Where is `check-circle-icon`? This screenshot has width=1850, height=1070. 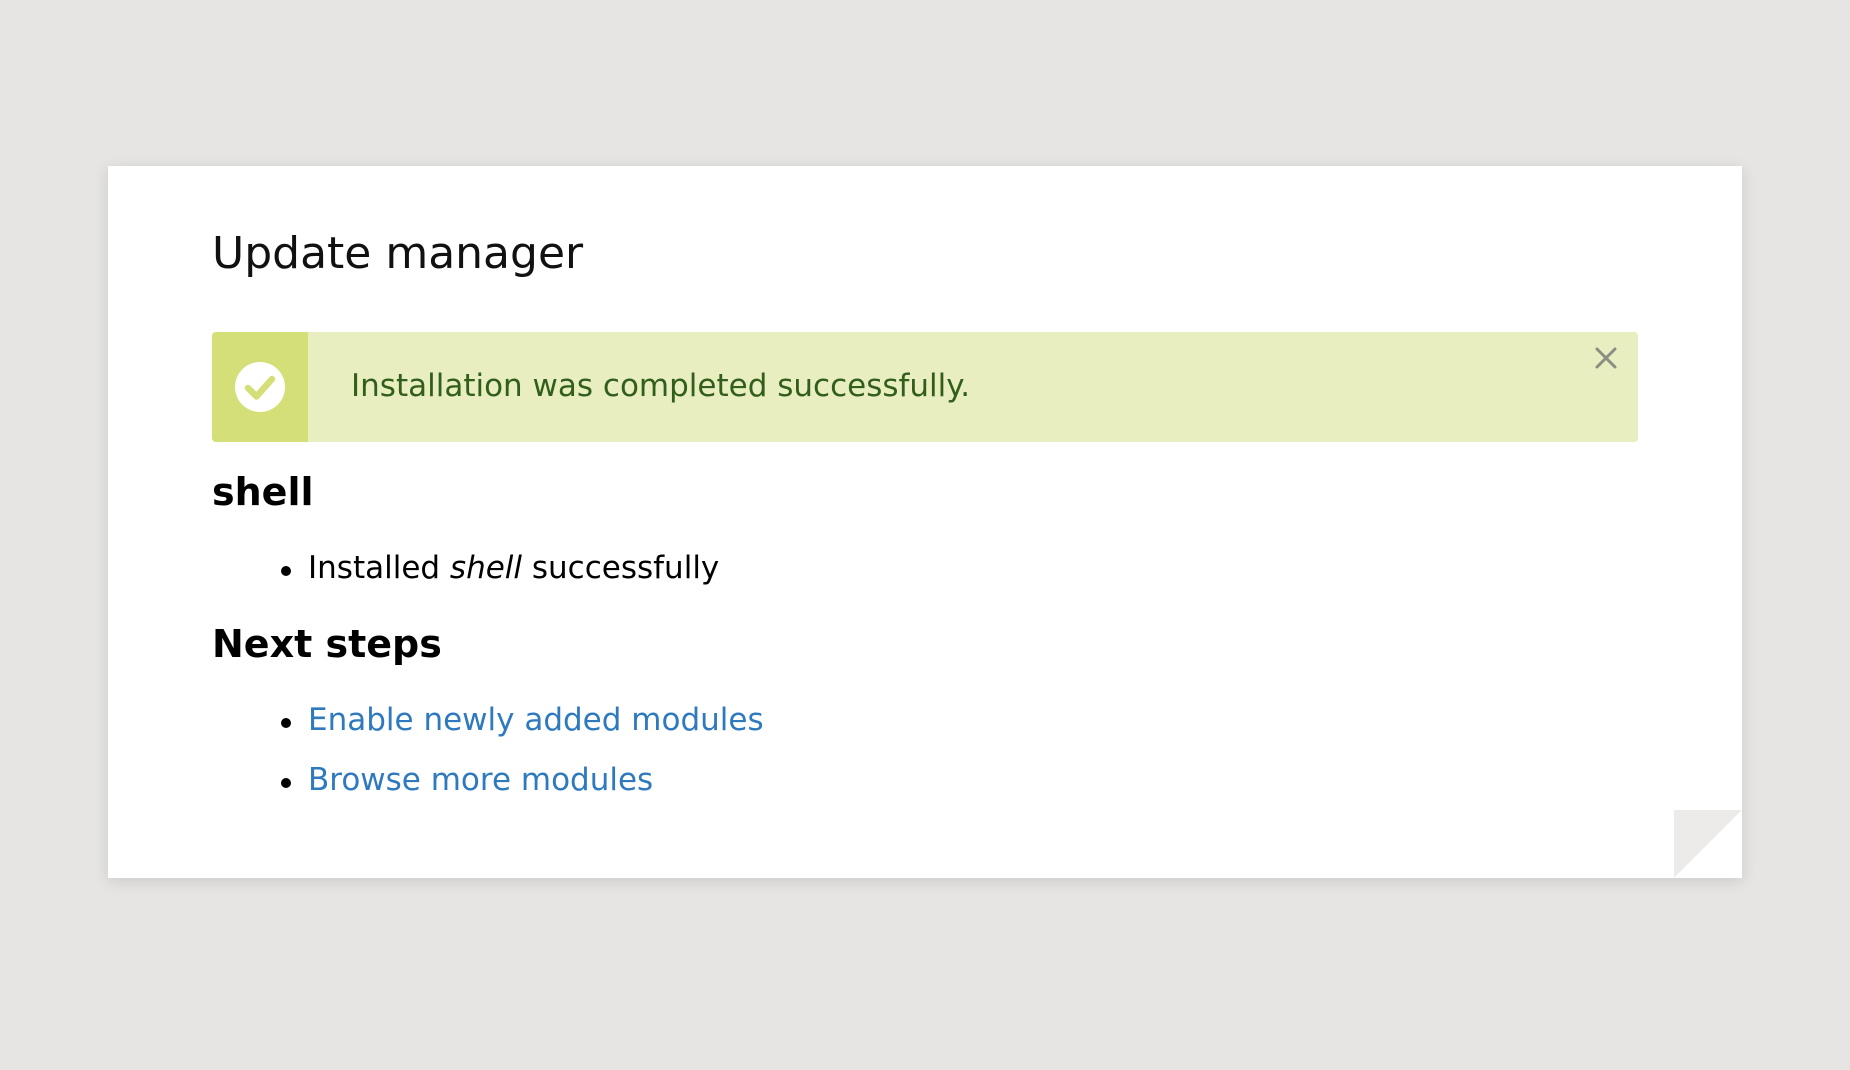 check-circle-icon is located at coordinates (260, 387).